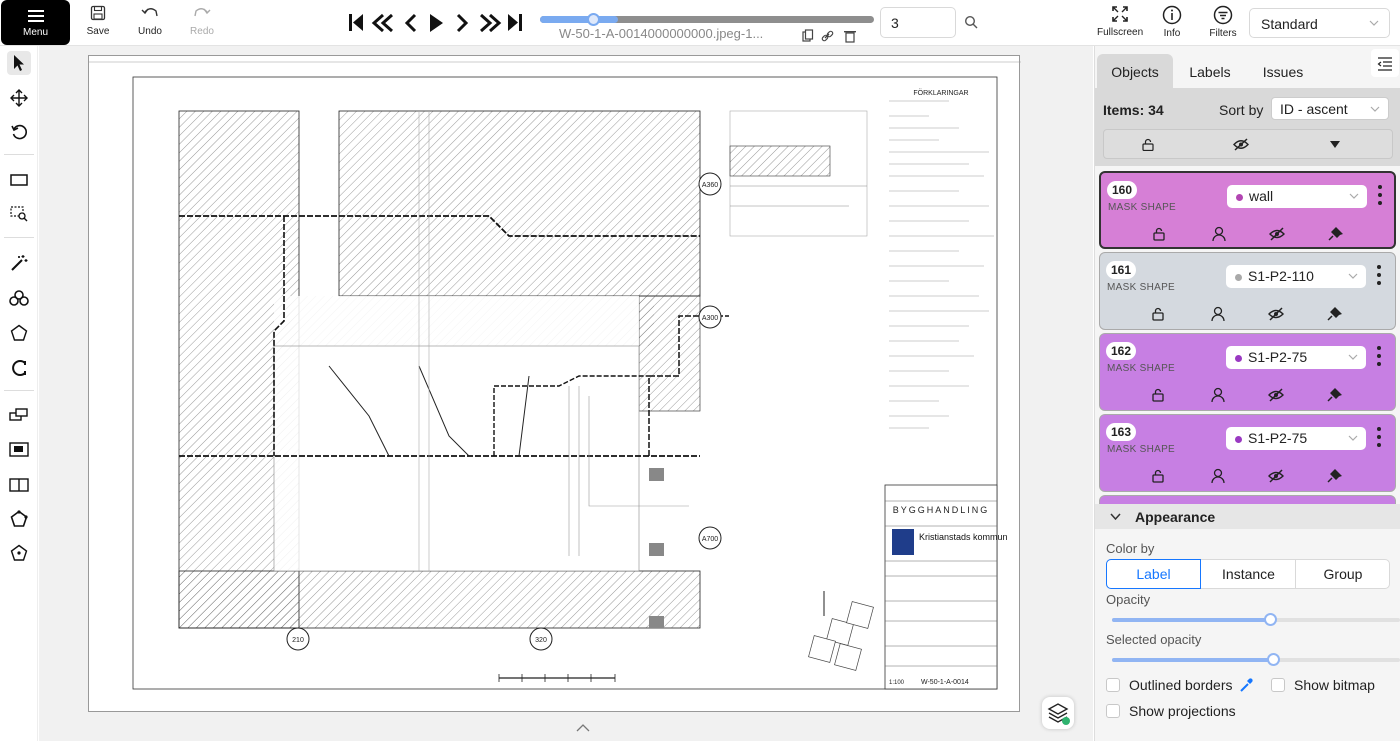 The height and width of the screenshot is (741, 1400). I want to click on chevron-down-icon, so click(1353, 276).